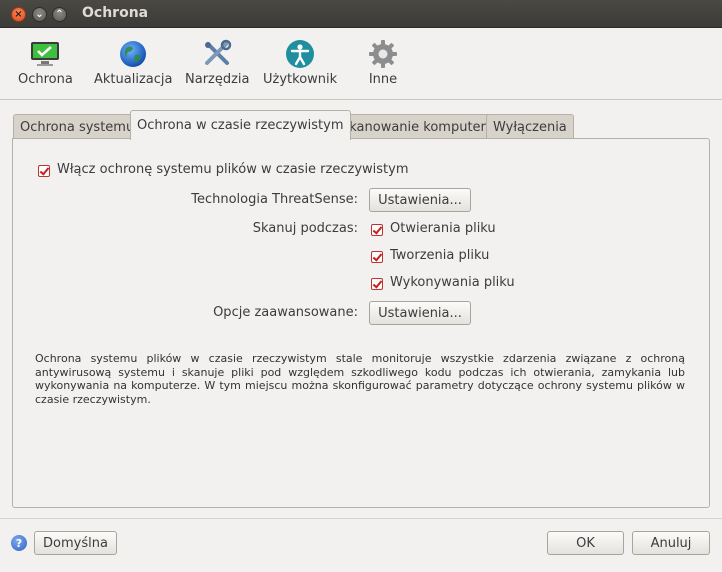 The width and height of the screenshot is (722, 572). What do you see at coordinates (383, 79) in the screenshot?
I see `toolbar-label: Inne` at bounding box center [383, 79].